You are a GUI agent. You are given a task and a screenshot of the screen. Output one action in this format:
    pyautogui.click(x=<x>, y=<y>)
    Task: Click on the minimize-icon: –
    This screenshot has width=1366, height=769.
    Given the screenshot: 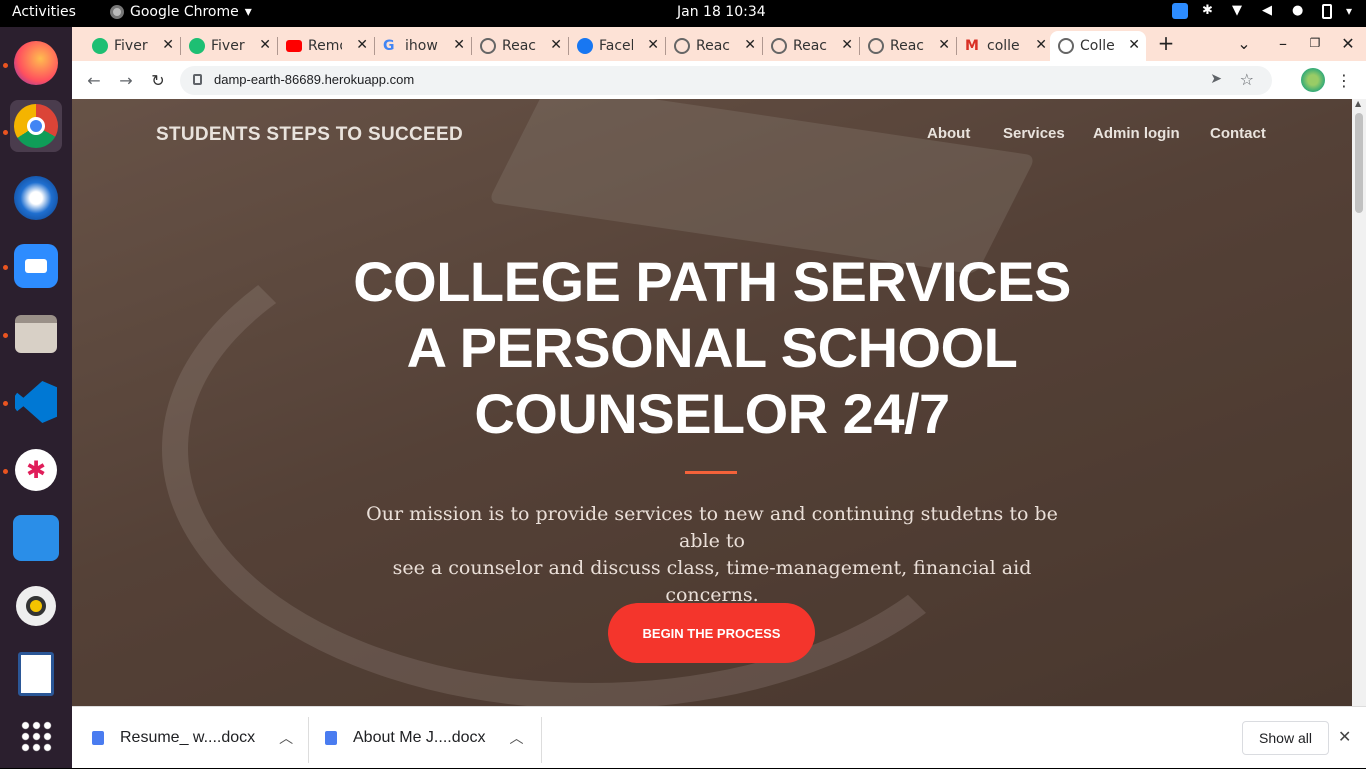 What is the action you would take?
    pyautogui.click(x=1283, y=43)
    